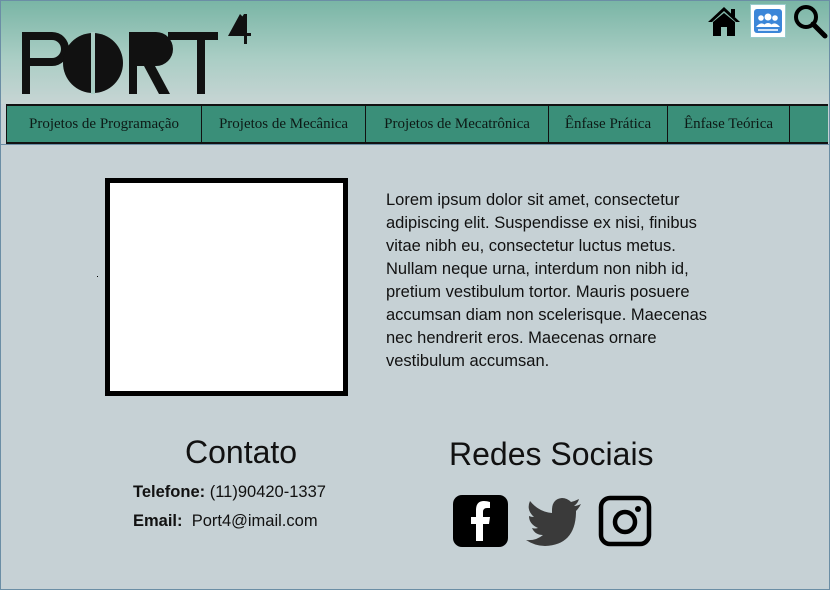 The width and height of the screenshot is (830, 590). What do you see at coordinates (551, 454) in the screenshot?
I see `social-title: Redes Sociais` at bounding box center [551, 454].